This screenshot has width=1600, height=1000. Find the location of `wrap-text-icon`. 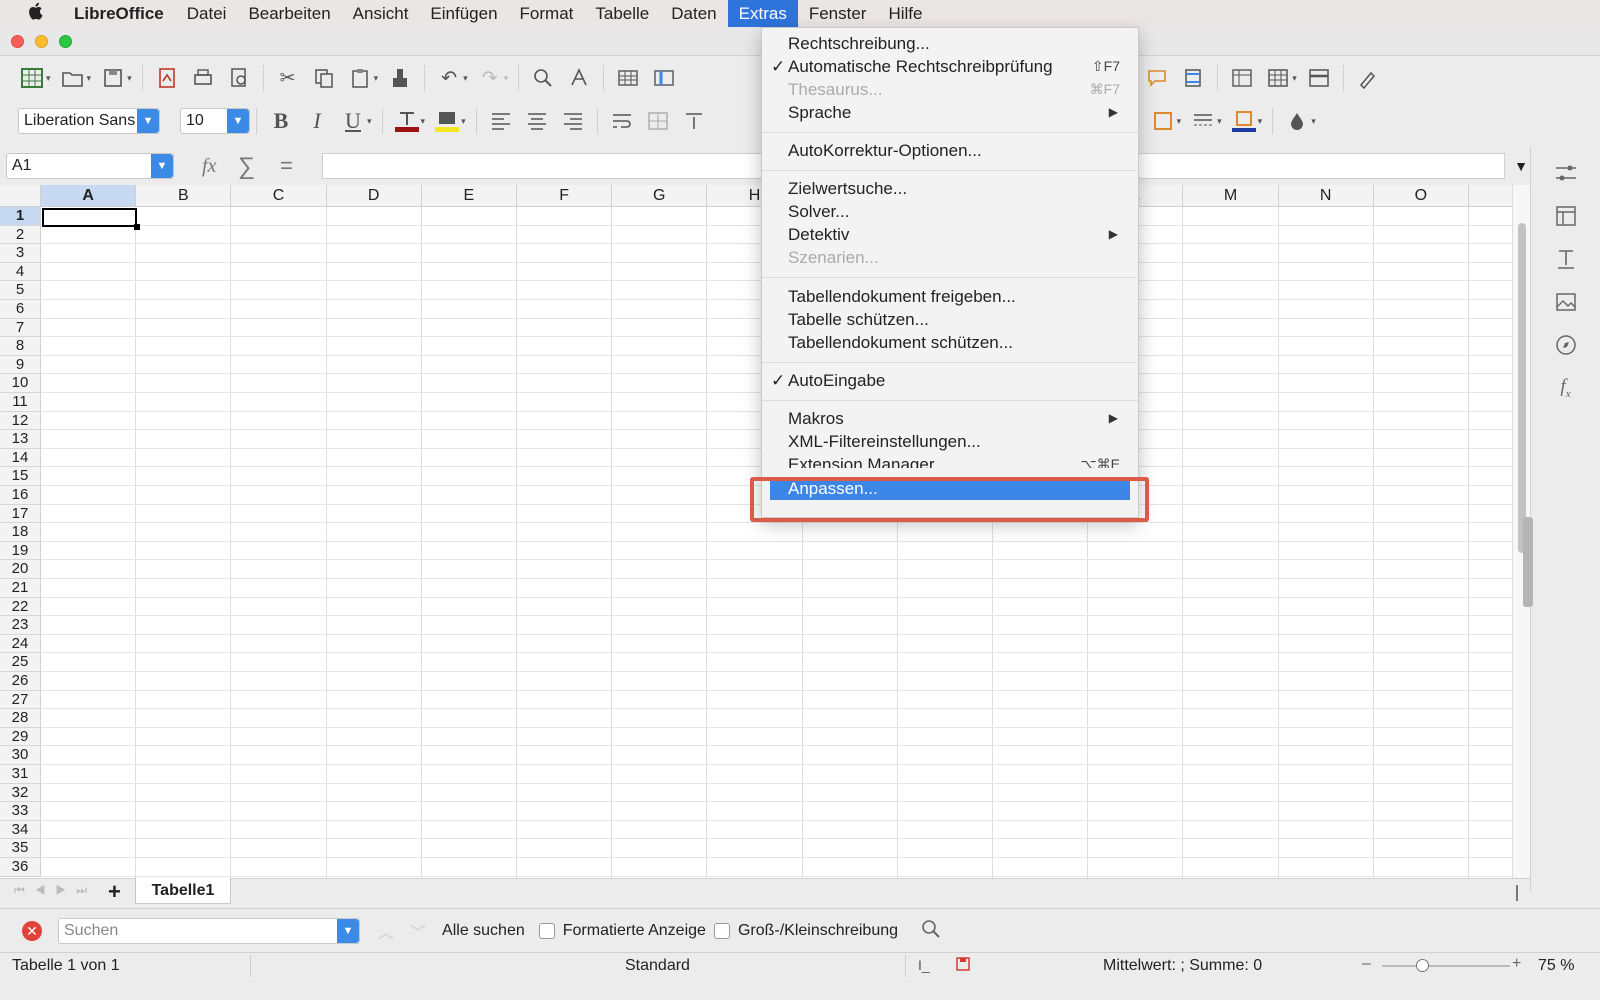

wrap-text-icon is located at coordinates (622, 121).